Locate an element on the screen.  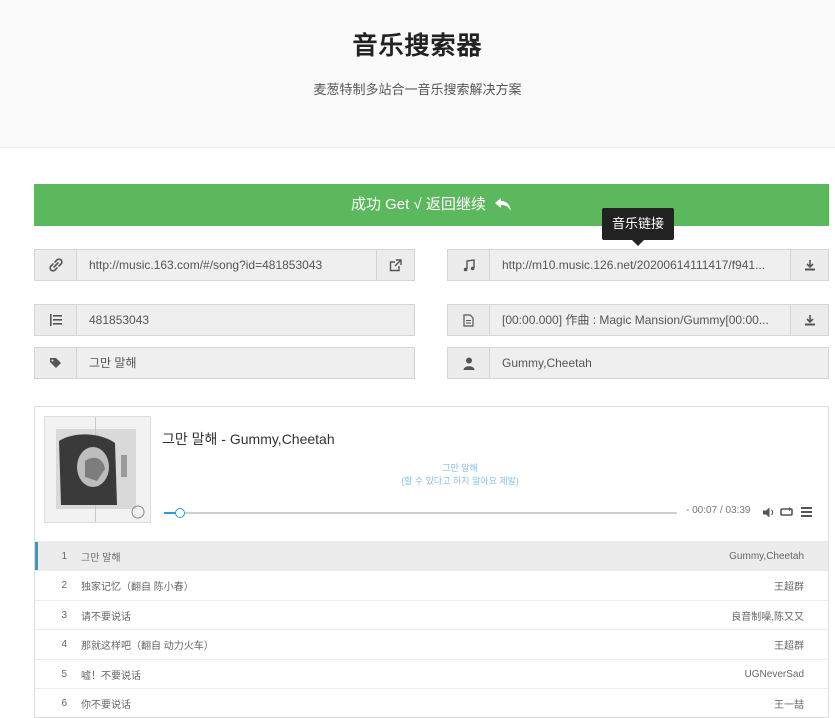
tooltip-music-link: 音乐链接 is located at coordinates (638, 227).